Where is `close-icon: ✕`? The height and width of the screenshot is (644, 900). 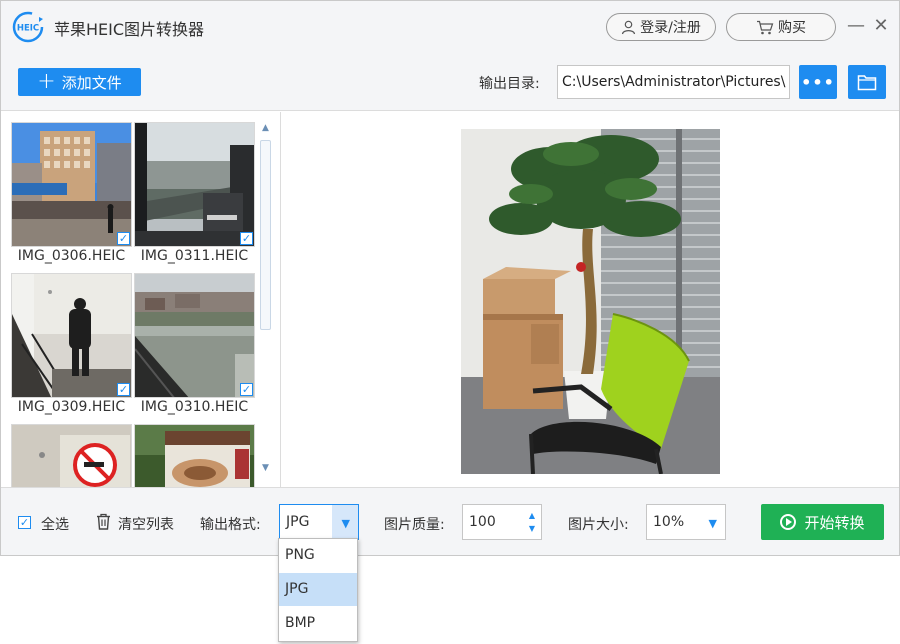
close-icon: ✕ is located at coordinates (881, 26).